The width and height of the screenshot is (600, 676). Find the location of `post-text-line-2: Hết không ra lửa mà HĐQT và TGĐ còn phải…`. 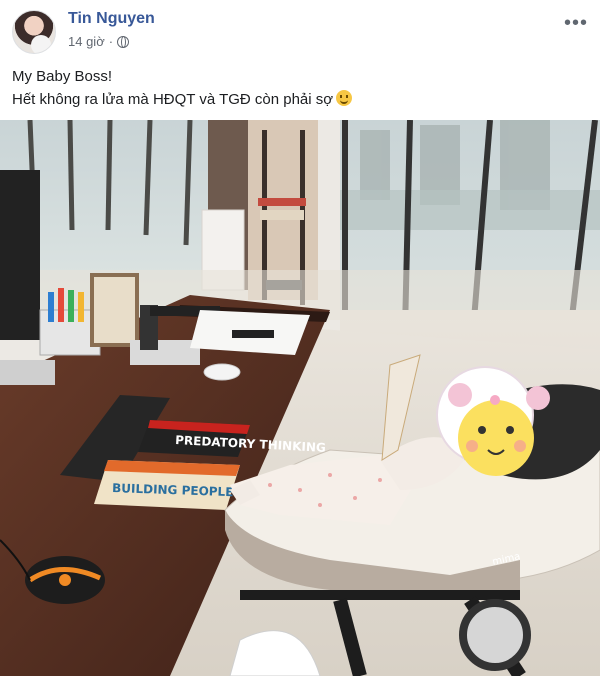

post-text-line-2: Hết không ra lửa mà HĐQT và TGĐ còn phải… is located at coordinates (182, 99).